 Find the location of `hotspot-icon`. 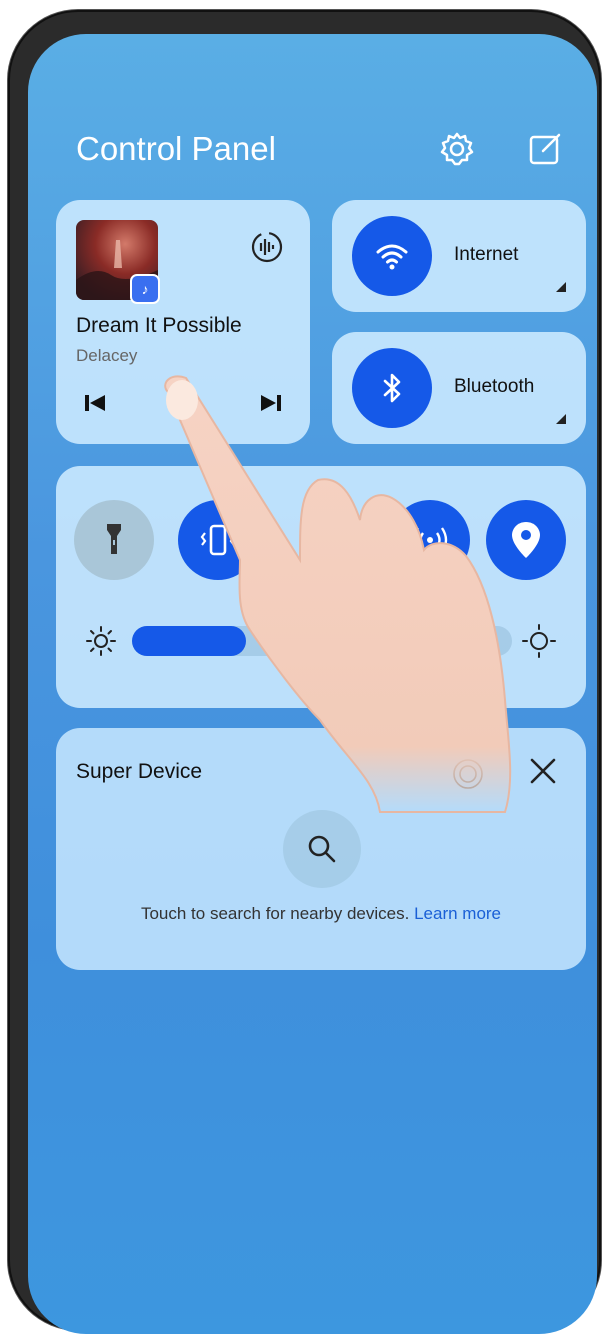

hotspot-icon is located at coordinates (430, 540).